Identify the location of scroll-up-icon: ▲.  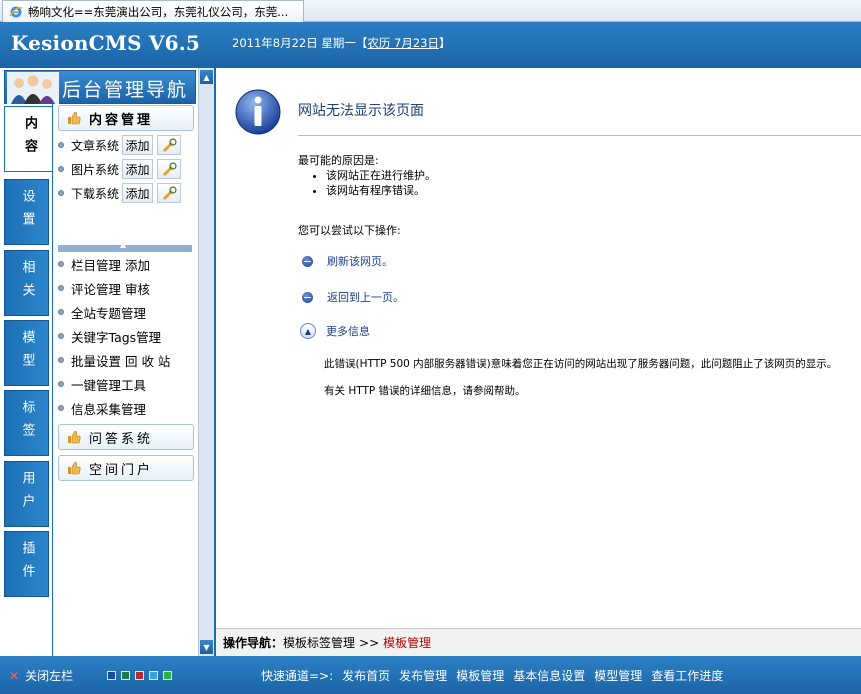
(206, 77).